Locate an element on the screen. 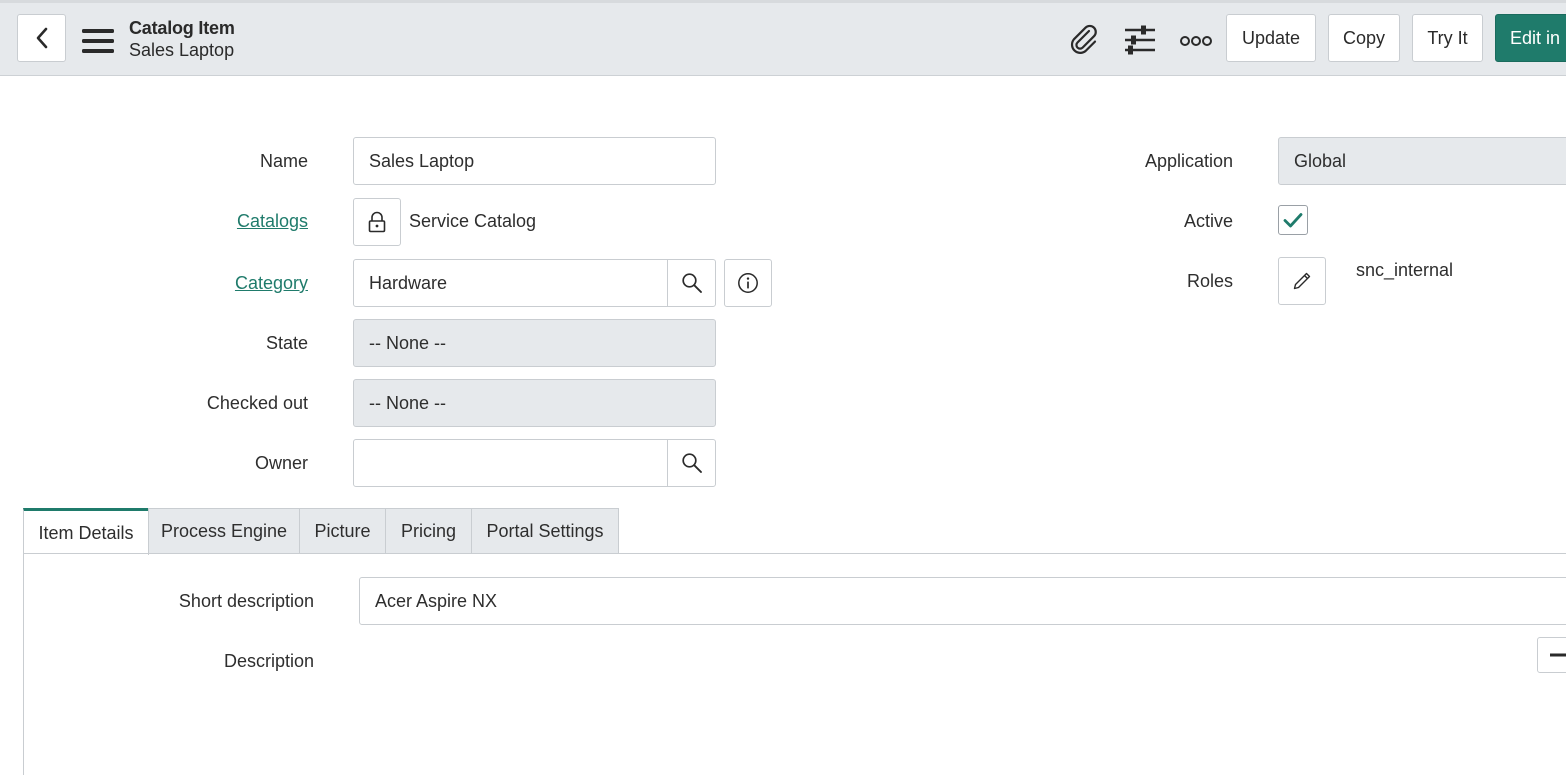 The height and width of the screenshot is (775, 1566). attachment-button is located at coordinates (1084, 40).